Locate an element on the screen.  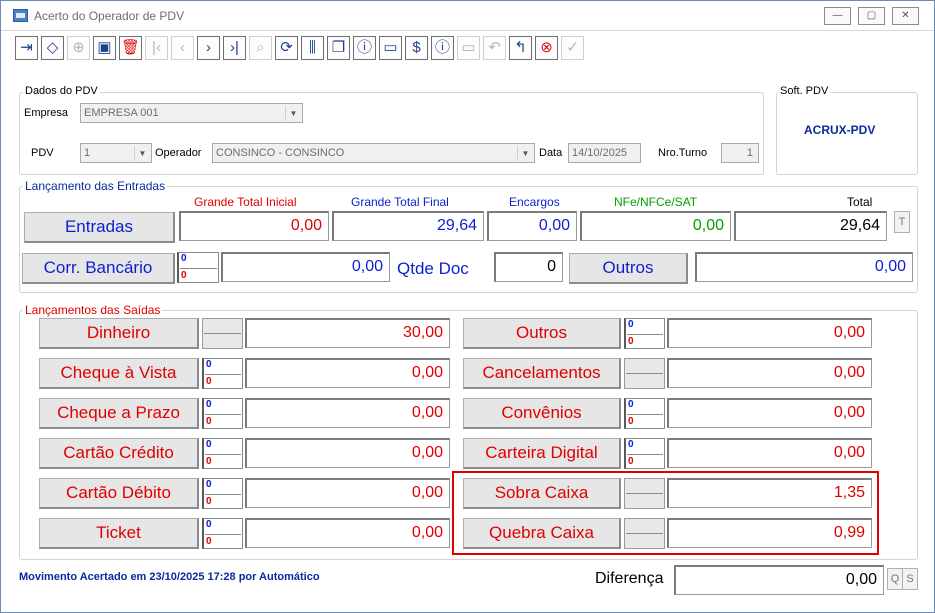
minimize-button: — is located at coordinates (837, 16).